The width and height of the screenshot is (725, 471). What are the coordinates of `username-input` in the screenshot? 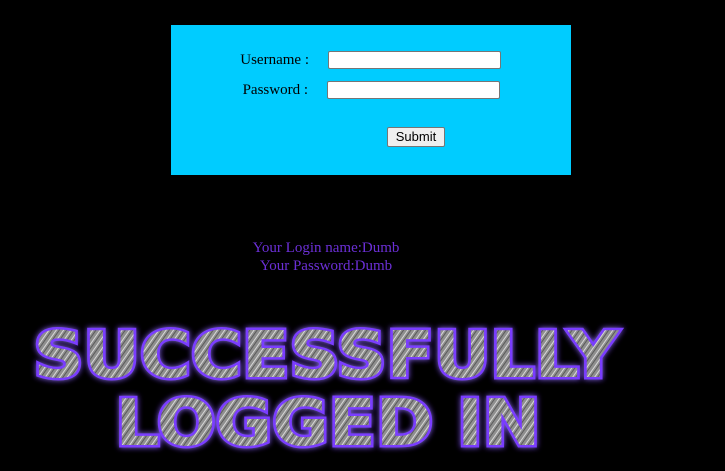 It's located at (414, 60).